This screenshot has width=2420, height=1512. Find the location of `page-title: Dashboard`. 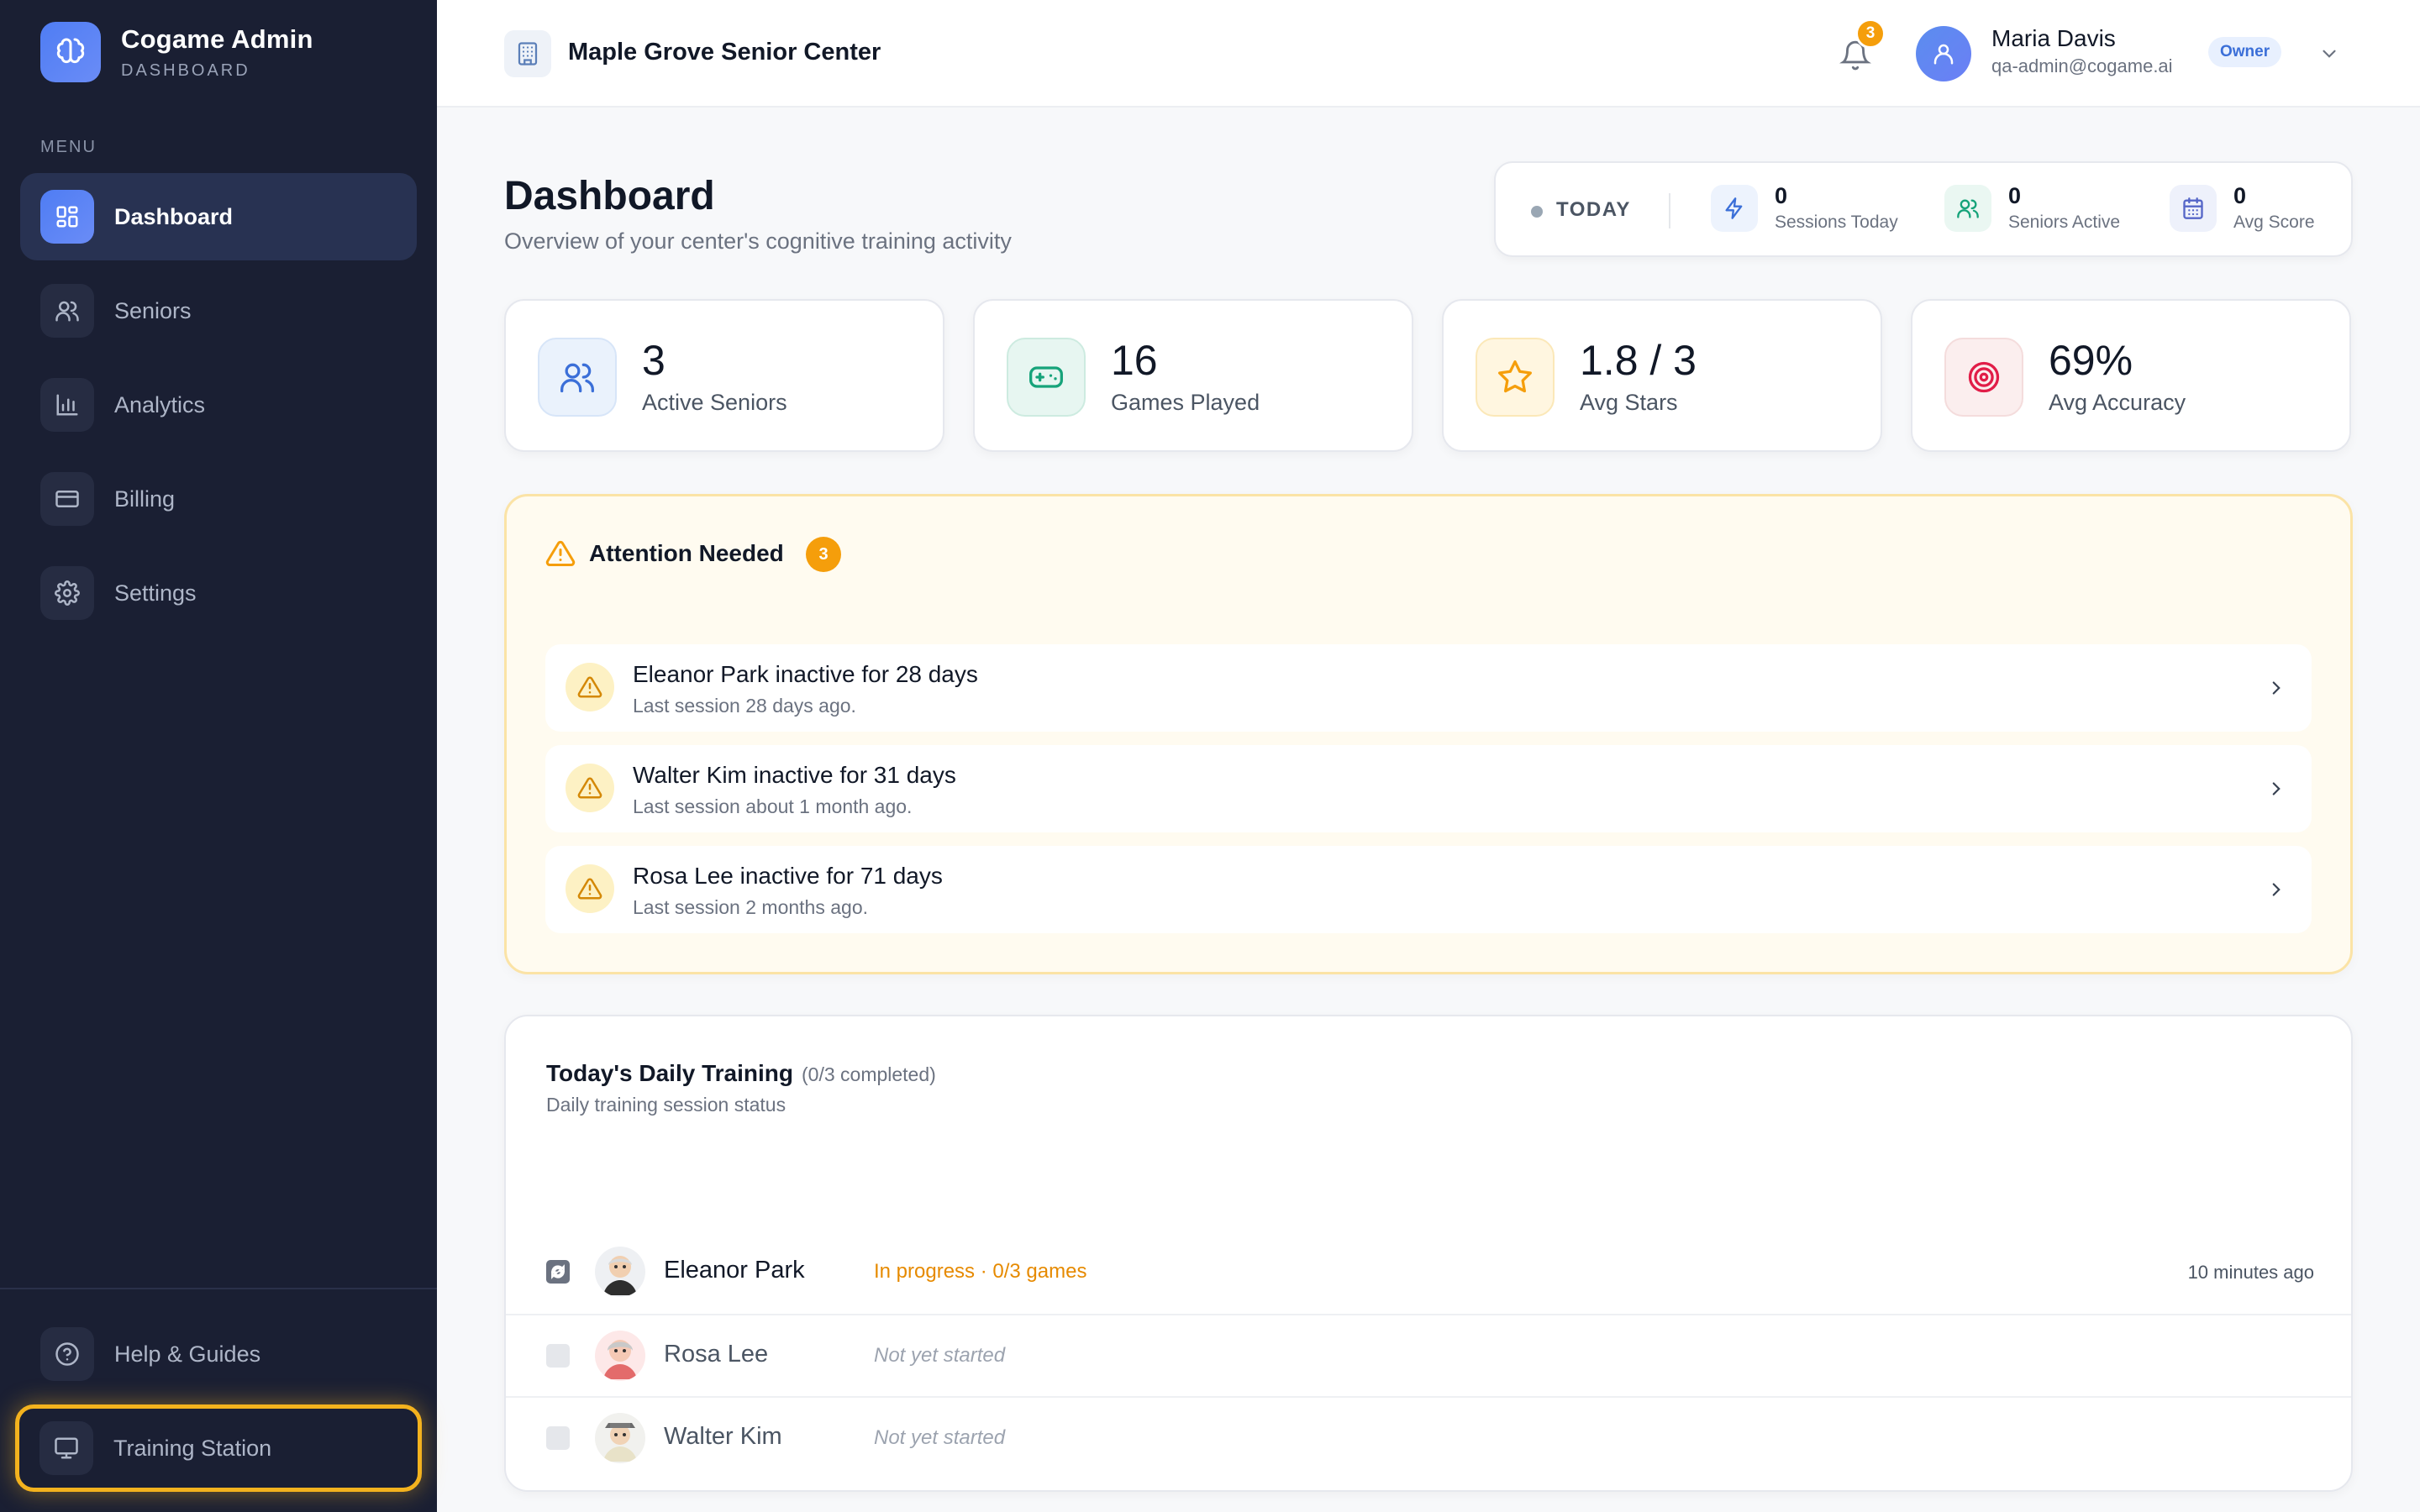

page-title: Dashboard is located at coordinates (609, 196).